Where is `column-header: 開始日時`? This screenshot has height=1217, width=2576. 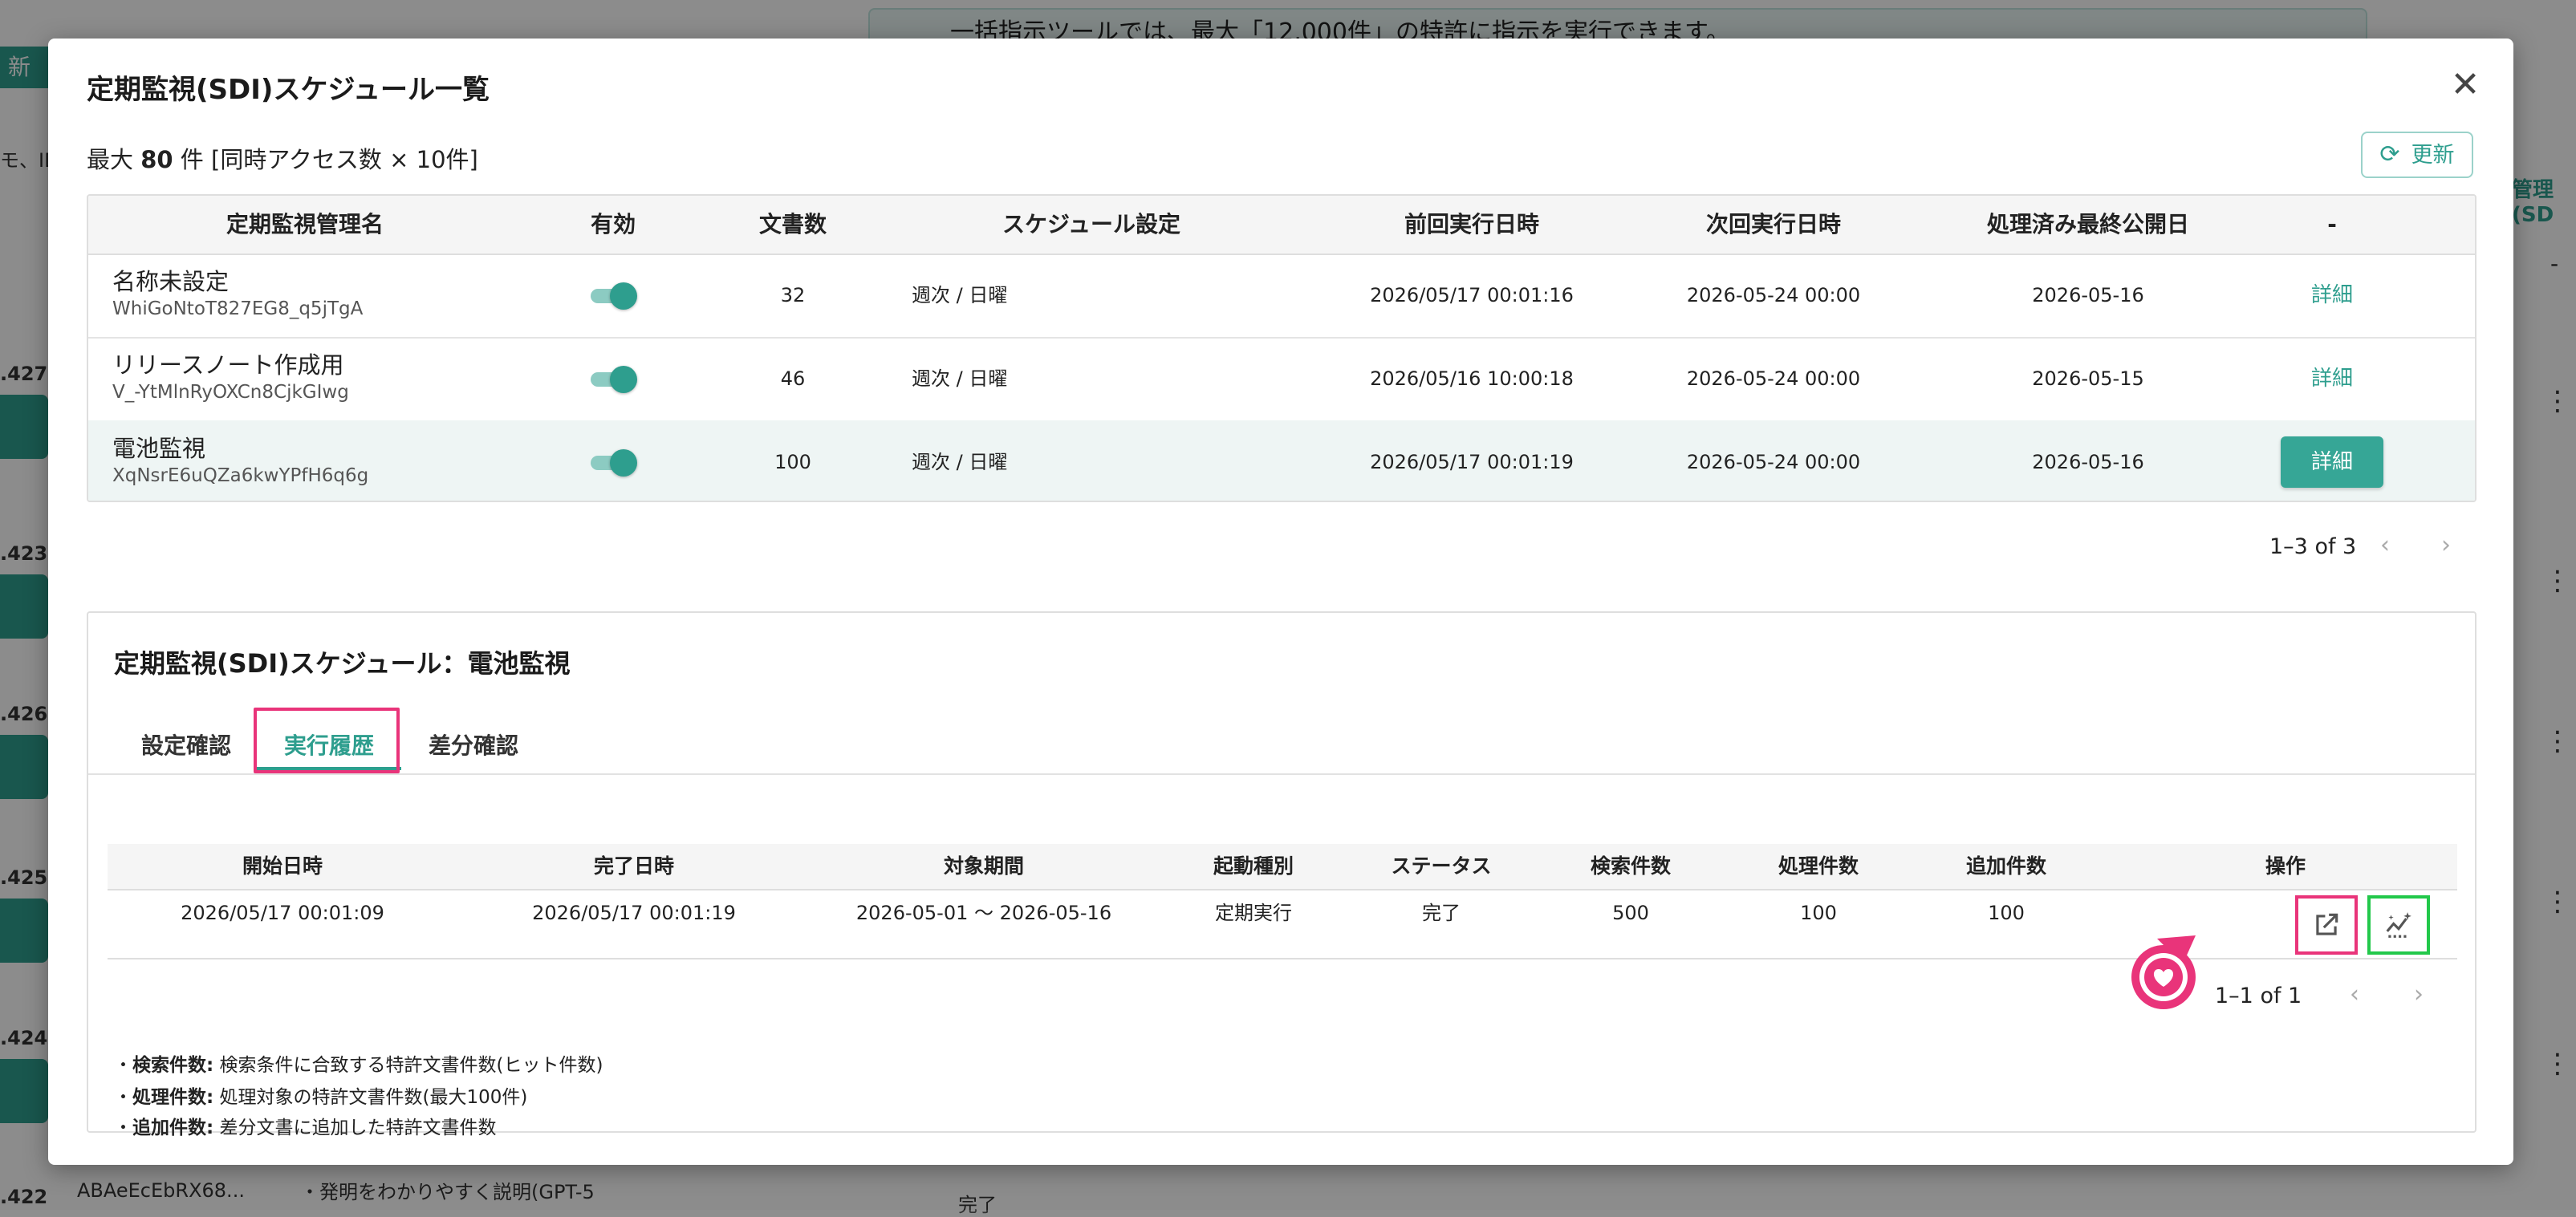 column-header: 開始日時 is located at coordinates (282, 866).